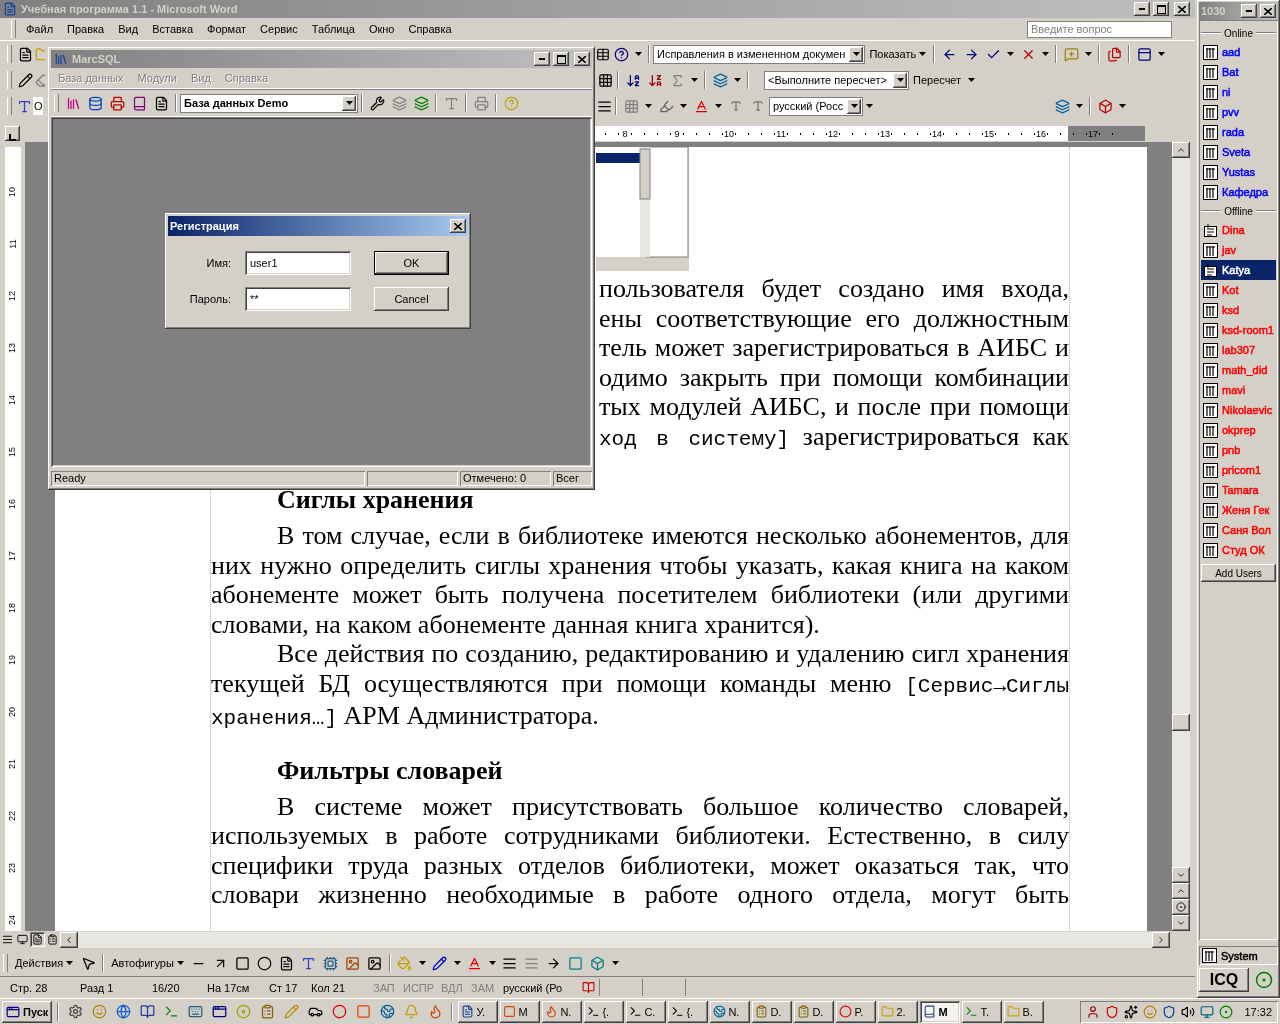  I want to click on contact-item: ni, so click(1238, 92).